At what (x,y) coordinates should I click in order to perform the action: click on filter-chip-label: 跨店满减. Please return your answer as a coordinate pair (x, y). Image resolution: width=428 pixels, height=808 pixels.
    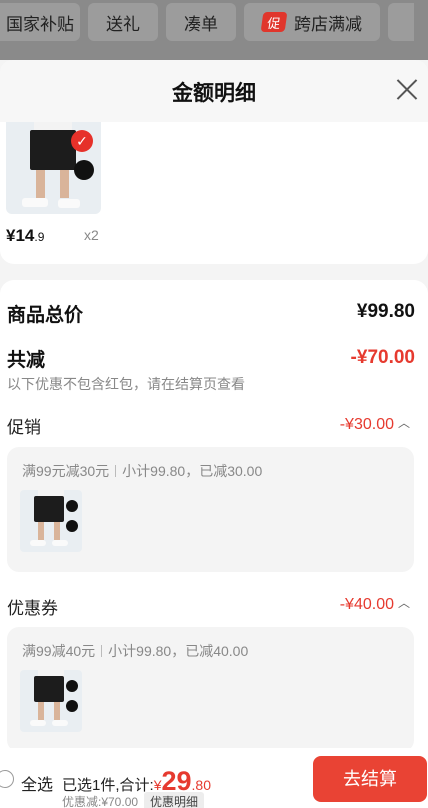
    Looking at the image, I should click on (328, 24).